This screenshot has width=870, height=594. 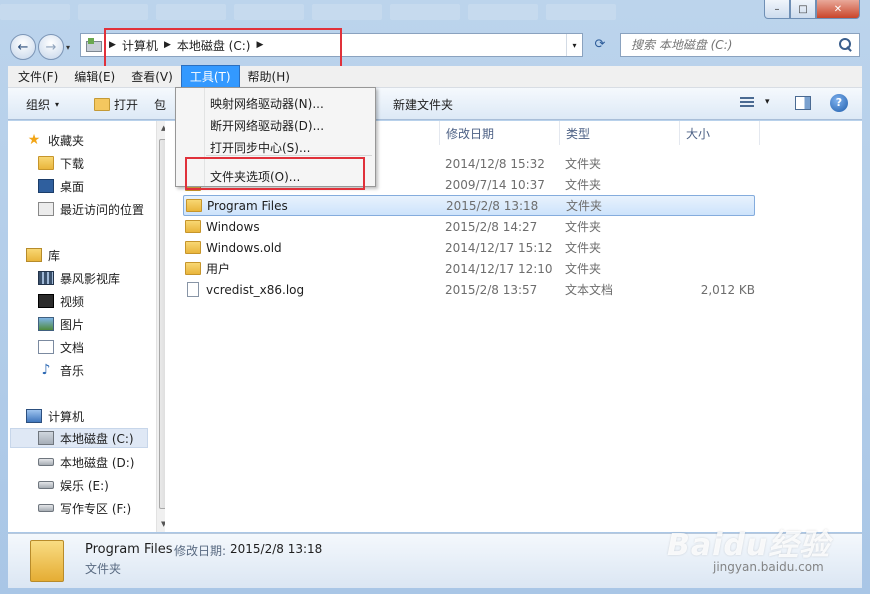 I want to click on minimize-button: –, so click(x=777, y=9).